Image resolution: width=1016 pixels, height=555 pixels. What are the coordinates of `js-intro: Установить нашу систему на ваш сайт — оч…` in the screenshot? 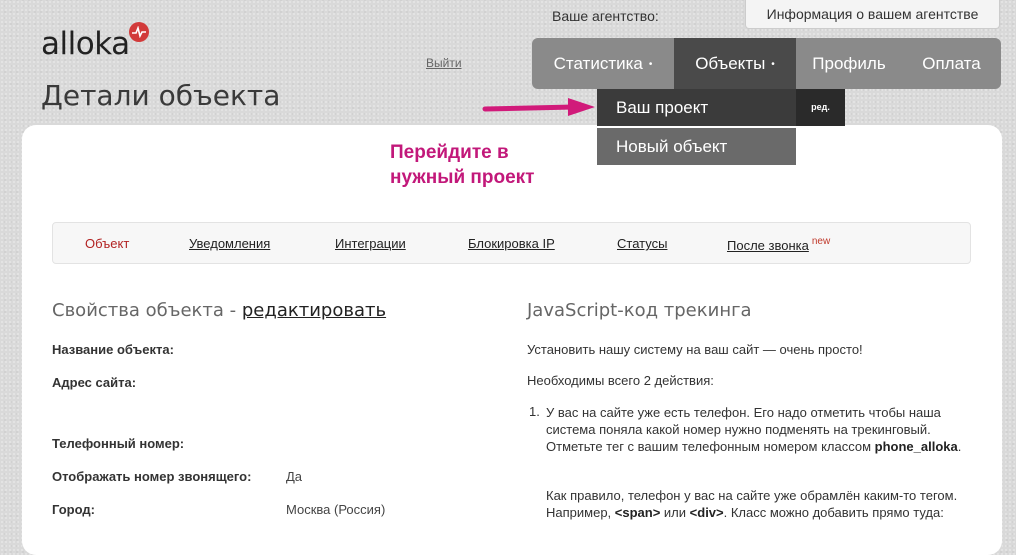 It's located at (695, 349).